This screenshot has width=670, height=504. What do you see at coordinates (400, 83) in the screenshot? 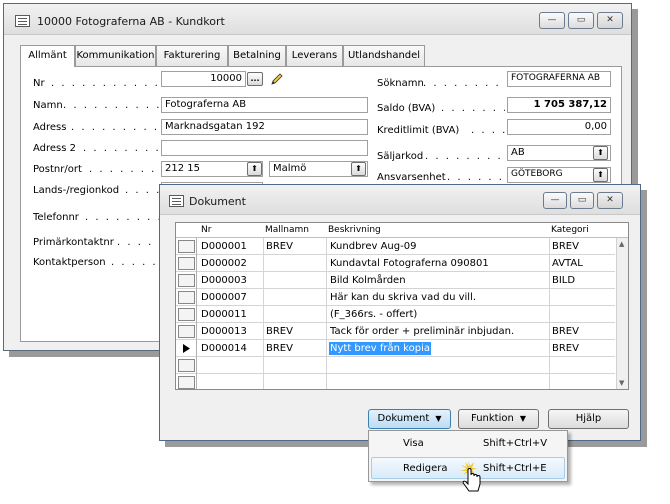
I see `soknamn-label: Söknamn` at bounding box center [400, 83].